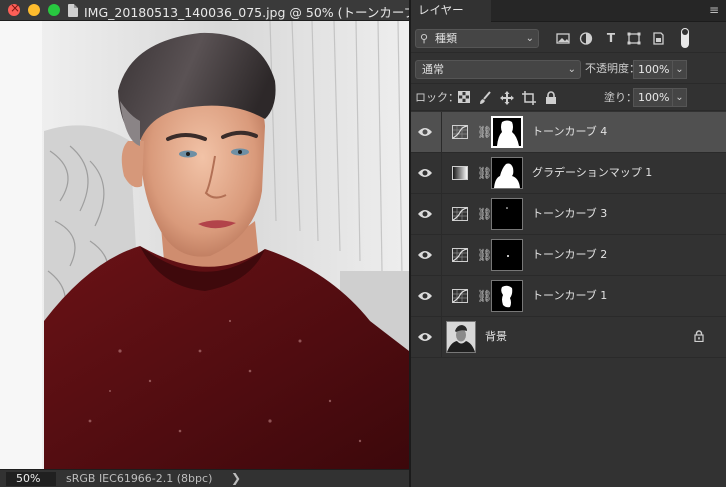 This screenshot has height=487, width=726. What do you see at coordinates (529, 98) in the screenshot?
I see `lock-artboard-crop-icon` at bounding box center [529, 98].